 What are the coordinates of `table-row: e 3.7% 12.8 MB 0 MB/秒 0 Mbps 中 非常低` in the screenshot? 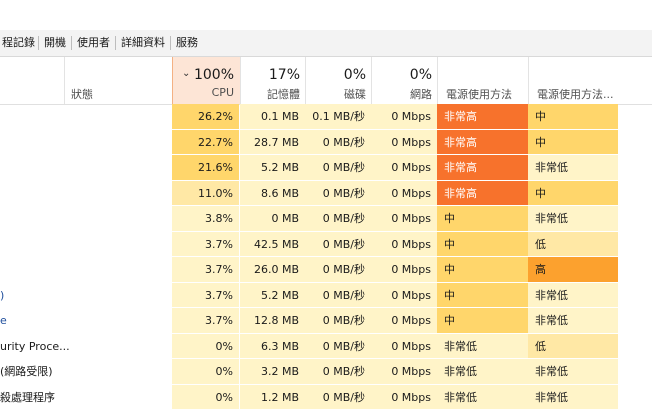 It's located at (326, 321).